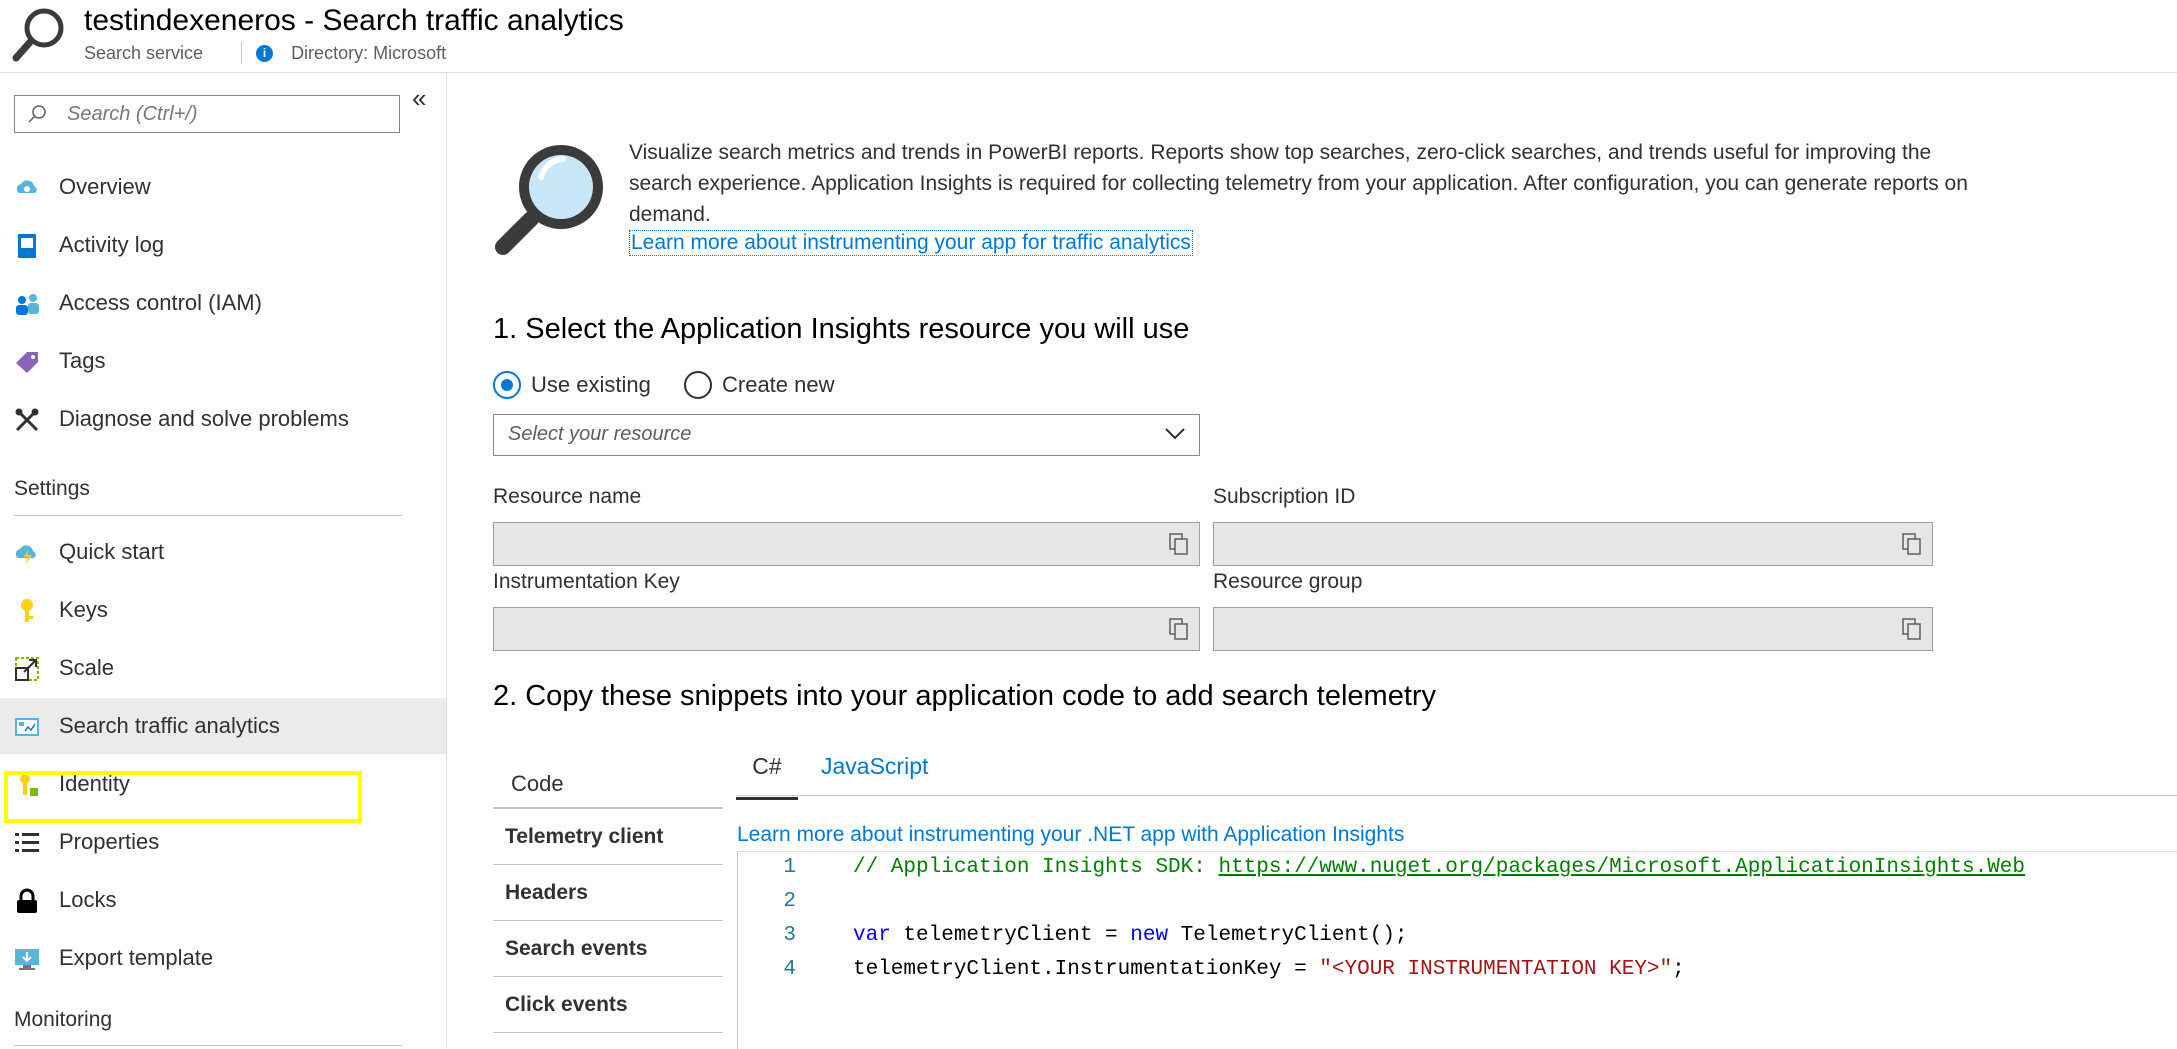 Image resolution: width=2177 pixels, height=1049 pixels. I want to click on line-number: 3, so click(789, 935).